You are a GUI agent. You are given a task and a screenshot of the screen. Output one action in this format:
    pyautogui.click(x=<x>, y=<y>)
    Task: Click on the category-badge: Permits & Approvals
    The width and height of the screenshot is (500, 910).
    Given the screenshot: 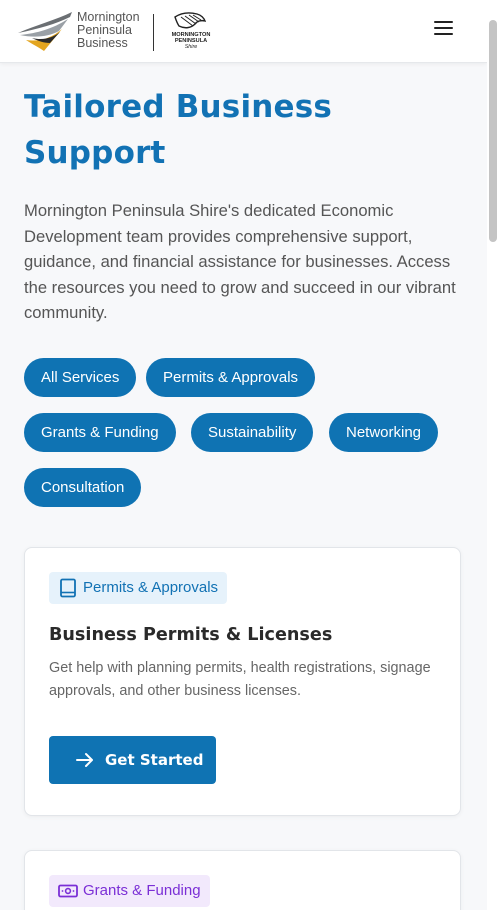 What is the action you would take?
    pyautogui.click(x=138, y=588)
    